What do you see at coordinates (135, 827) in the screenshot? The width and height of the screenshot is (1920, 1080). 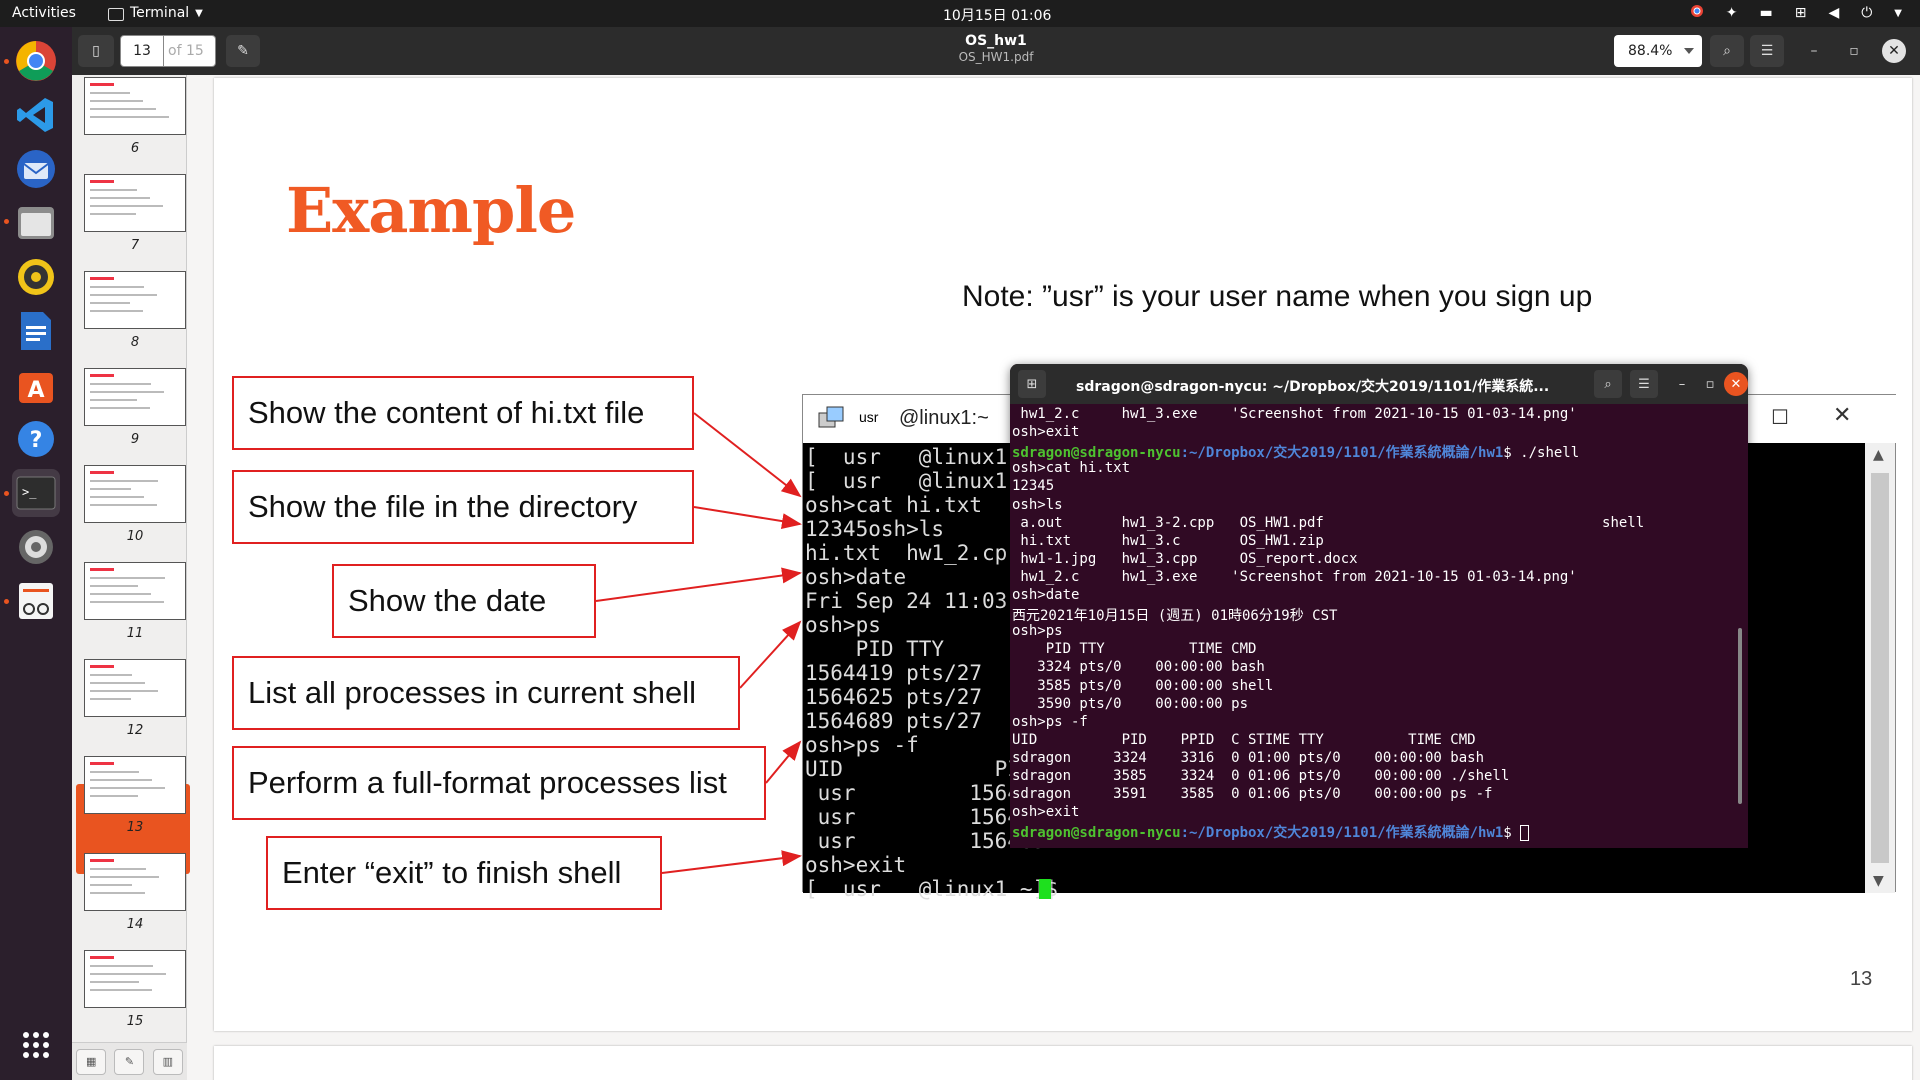 I see `thumbnail-label: 13` at bounding box center [135, 827].